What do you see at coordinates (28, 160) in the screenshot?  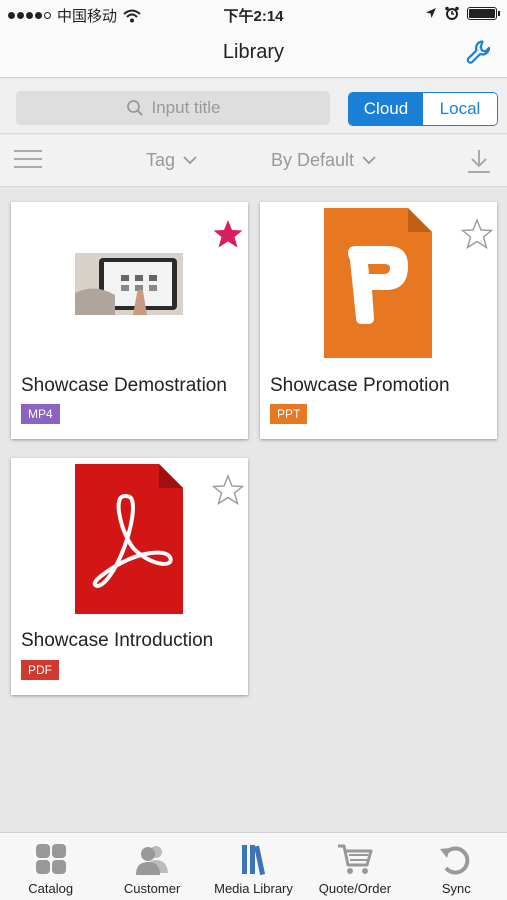 I see `menu-icon` at bounding box center [28, 160].